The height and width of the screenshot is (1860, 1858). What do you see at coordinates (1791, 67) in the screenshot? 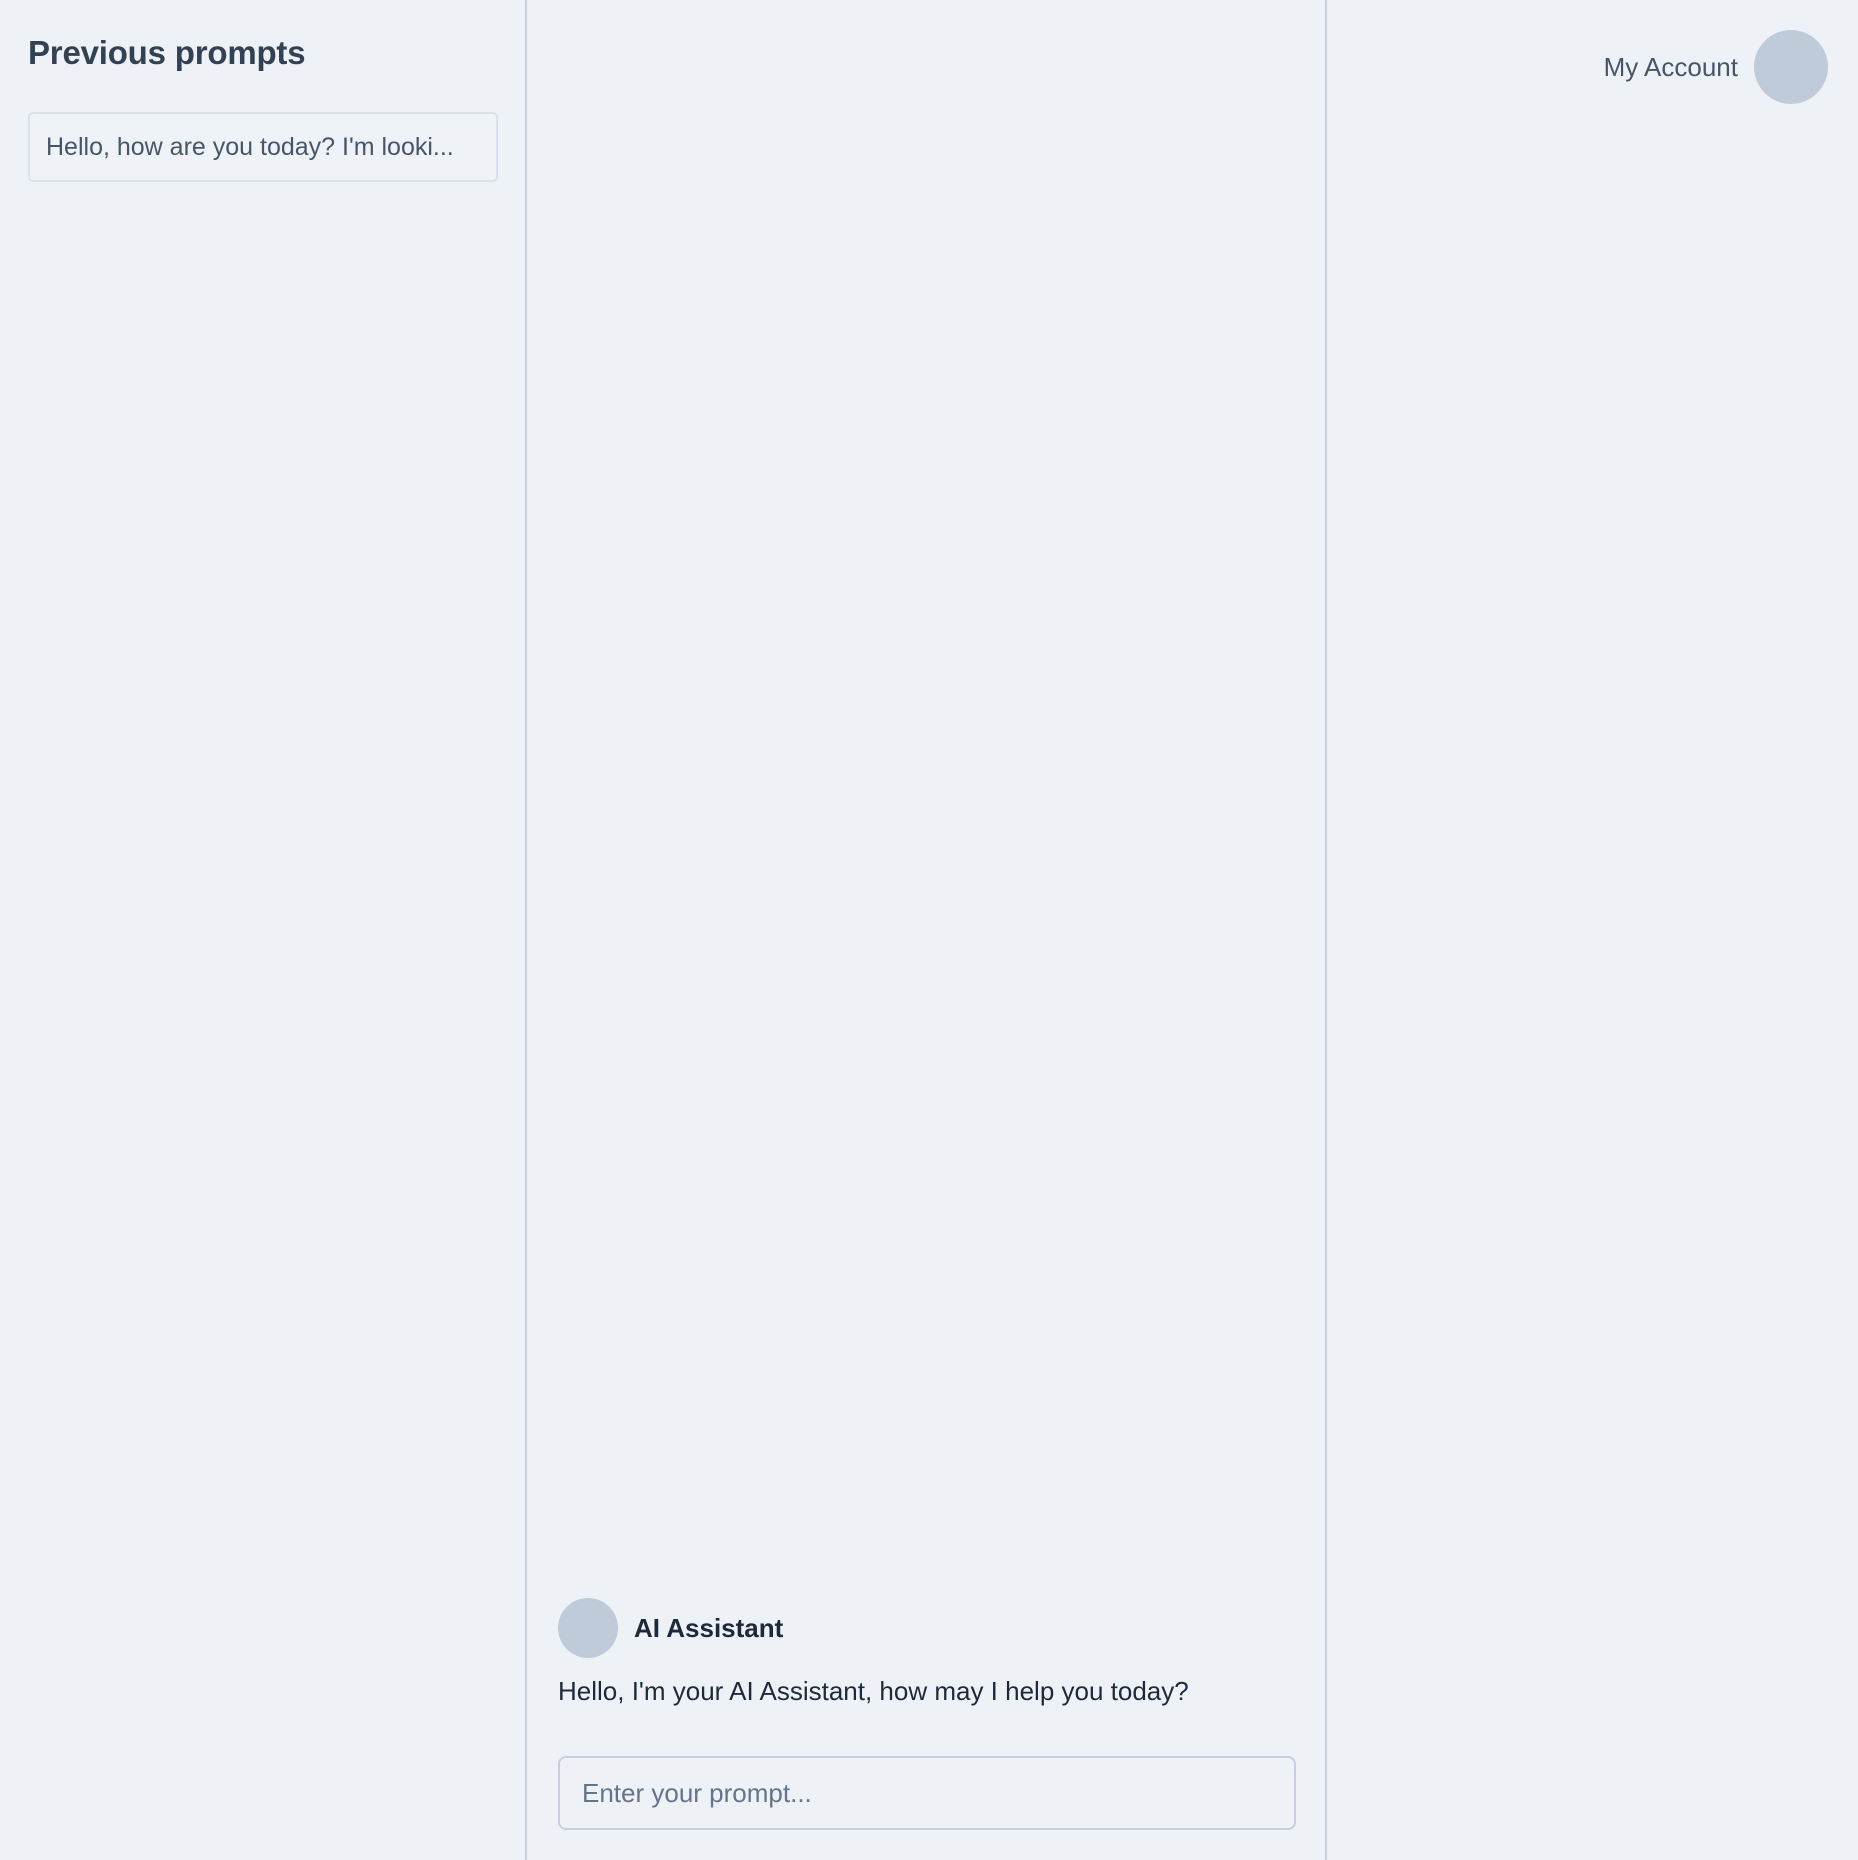
I see `account-avatar` at bounding box center [1791, 67].